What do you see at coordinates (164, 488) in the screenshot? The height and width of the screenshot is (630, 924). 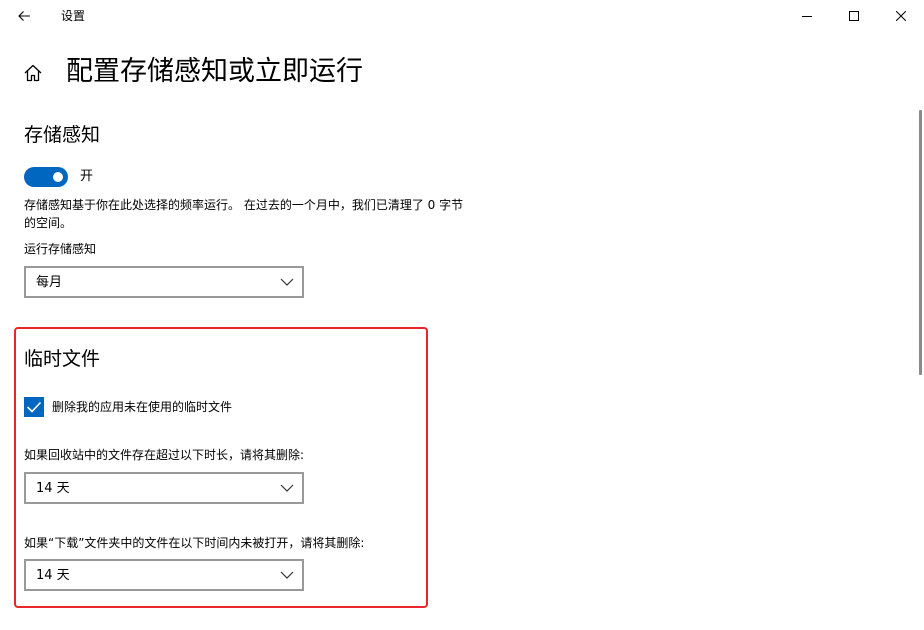 I see `recycle-bin-dropdown: 14 天` at bounding box center [164, 488].